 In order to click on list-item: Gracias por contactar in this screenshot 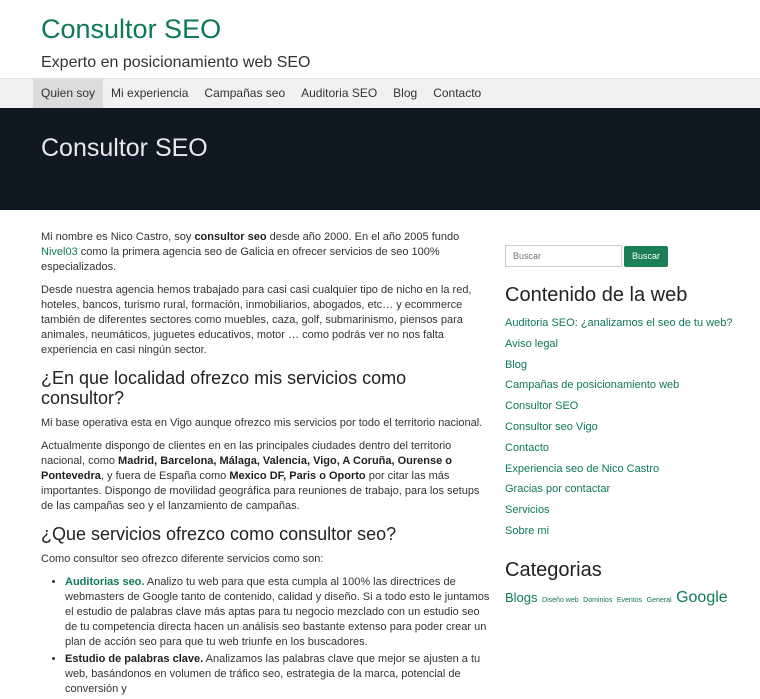, I will do `click(625, 489)`.